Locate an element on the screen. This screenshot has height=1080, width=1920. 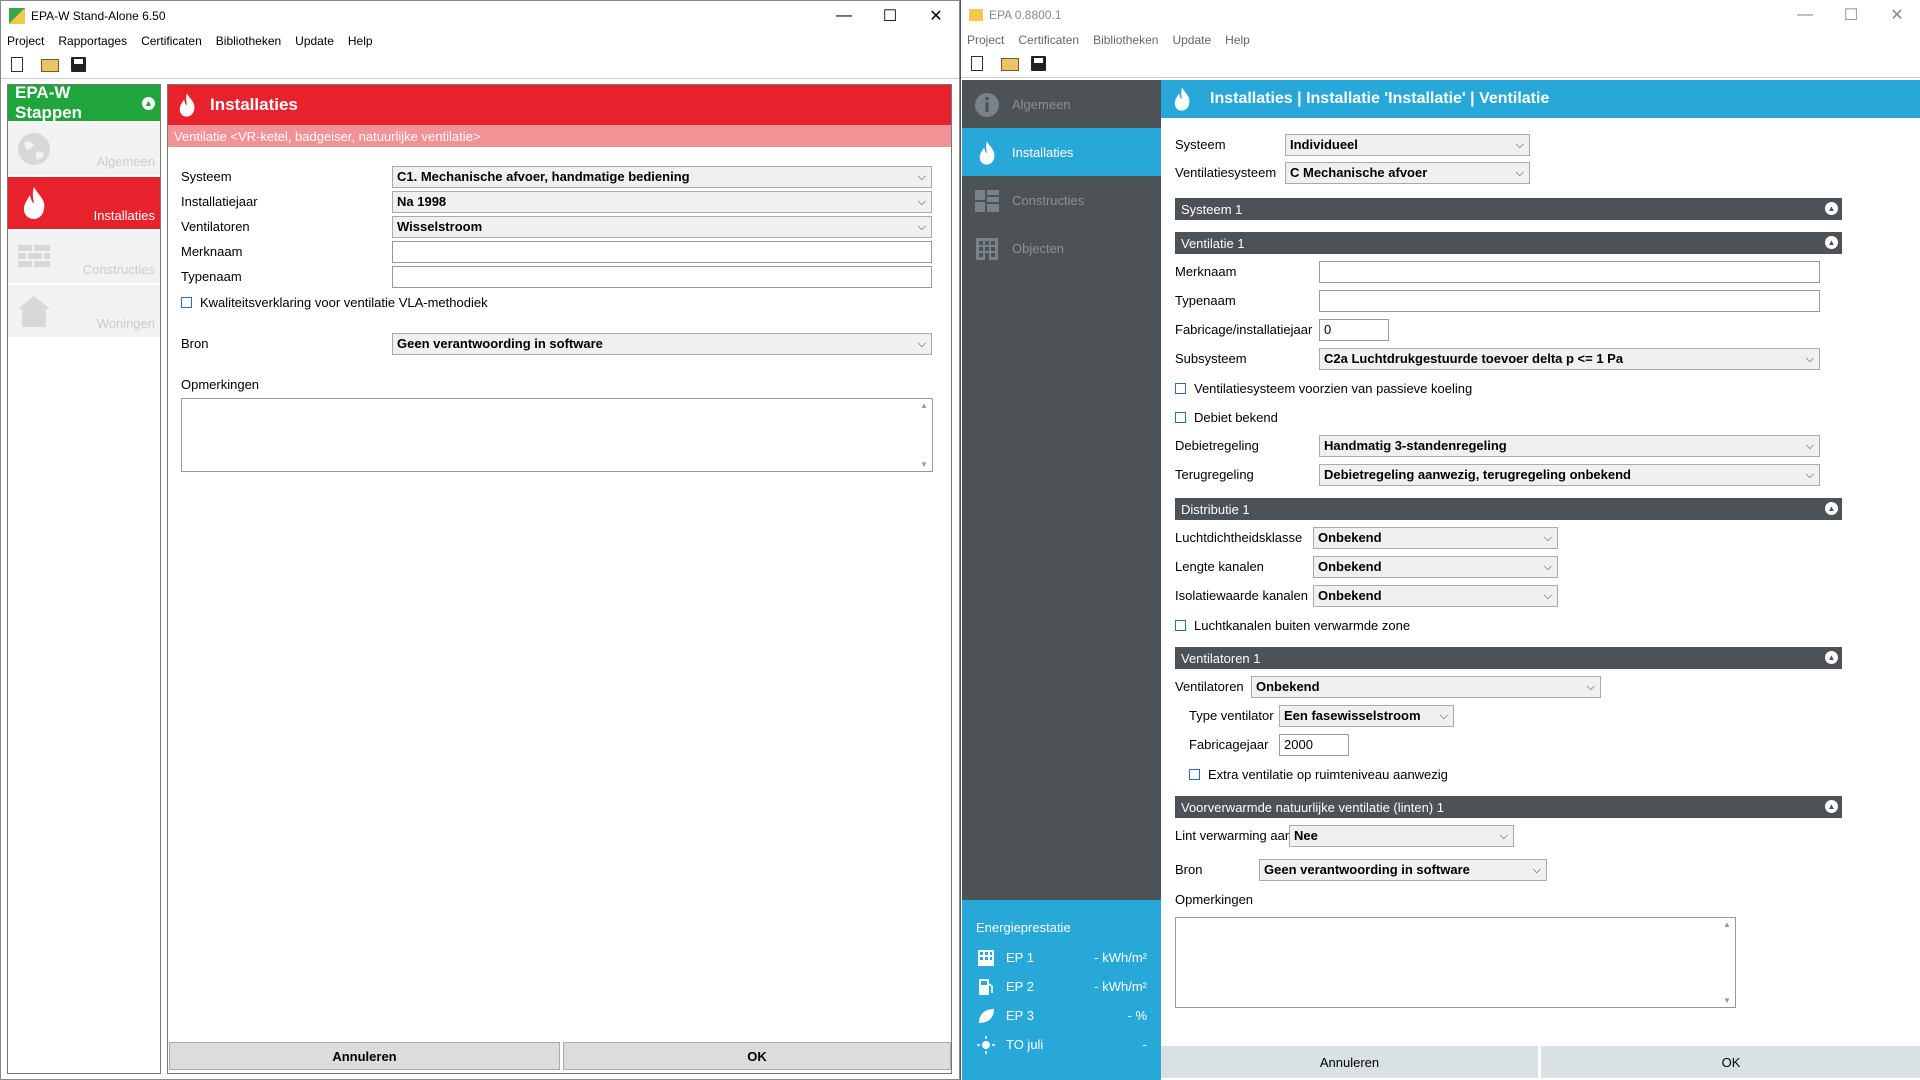
house-icon is located at coordinates (34, 311).